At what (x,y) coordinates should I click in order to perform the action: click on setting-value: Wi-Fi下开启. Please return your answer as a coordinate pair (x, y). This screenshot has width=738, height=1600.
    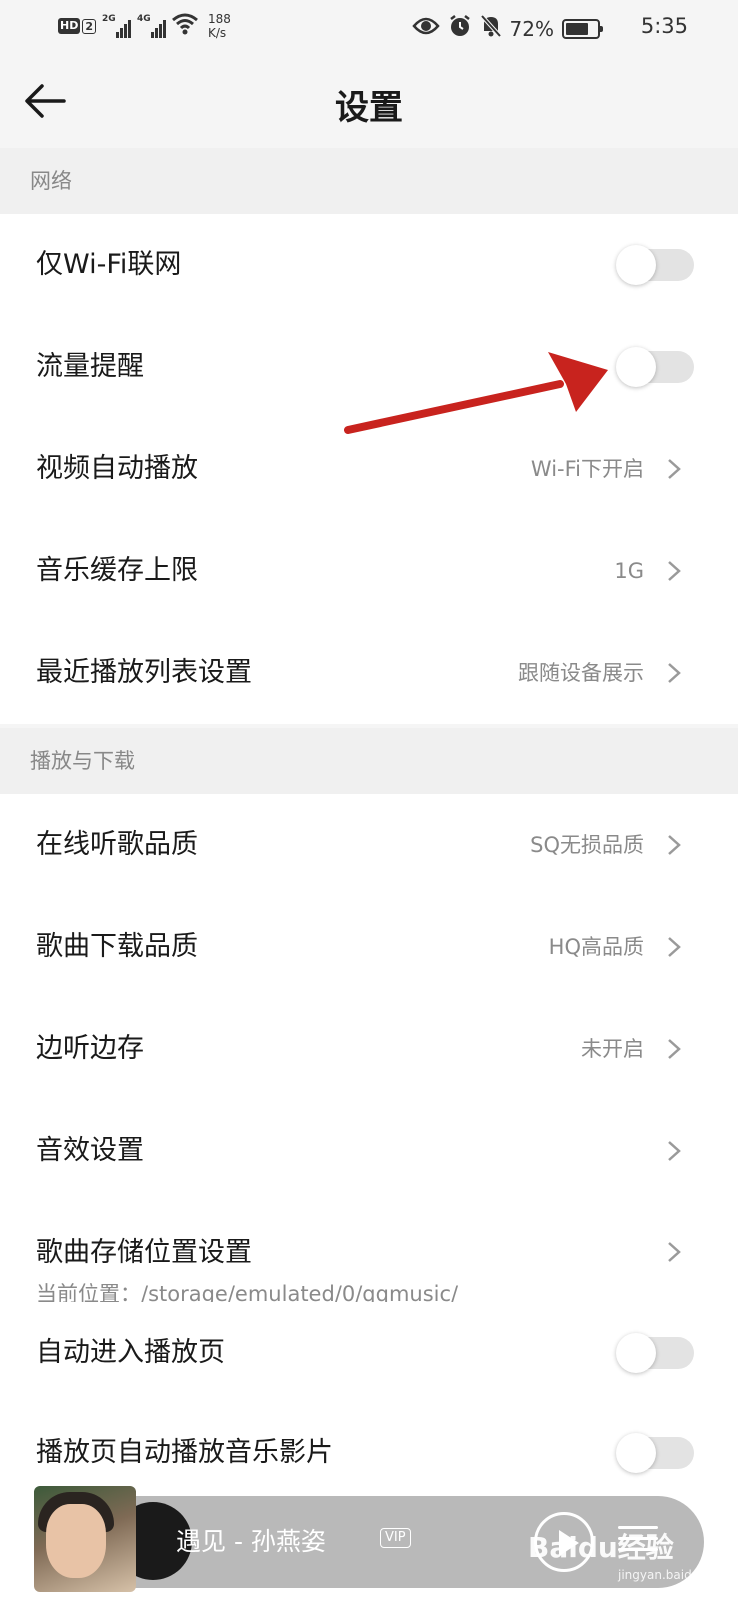
    Looking at the image, I should click on (587, 469).